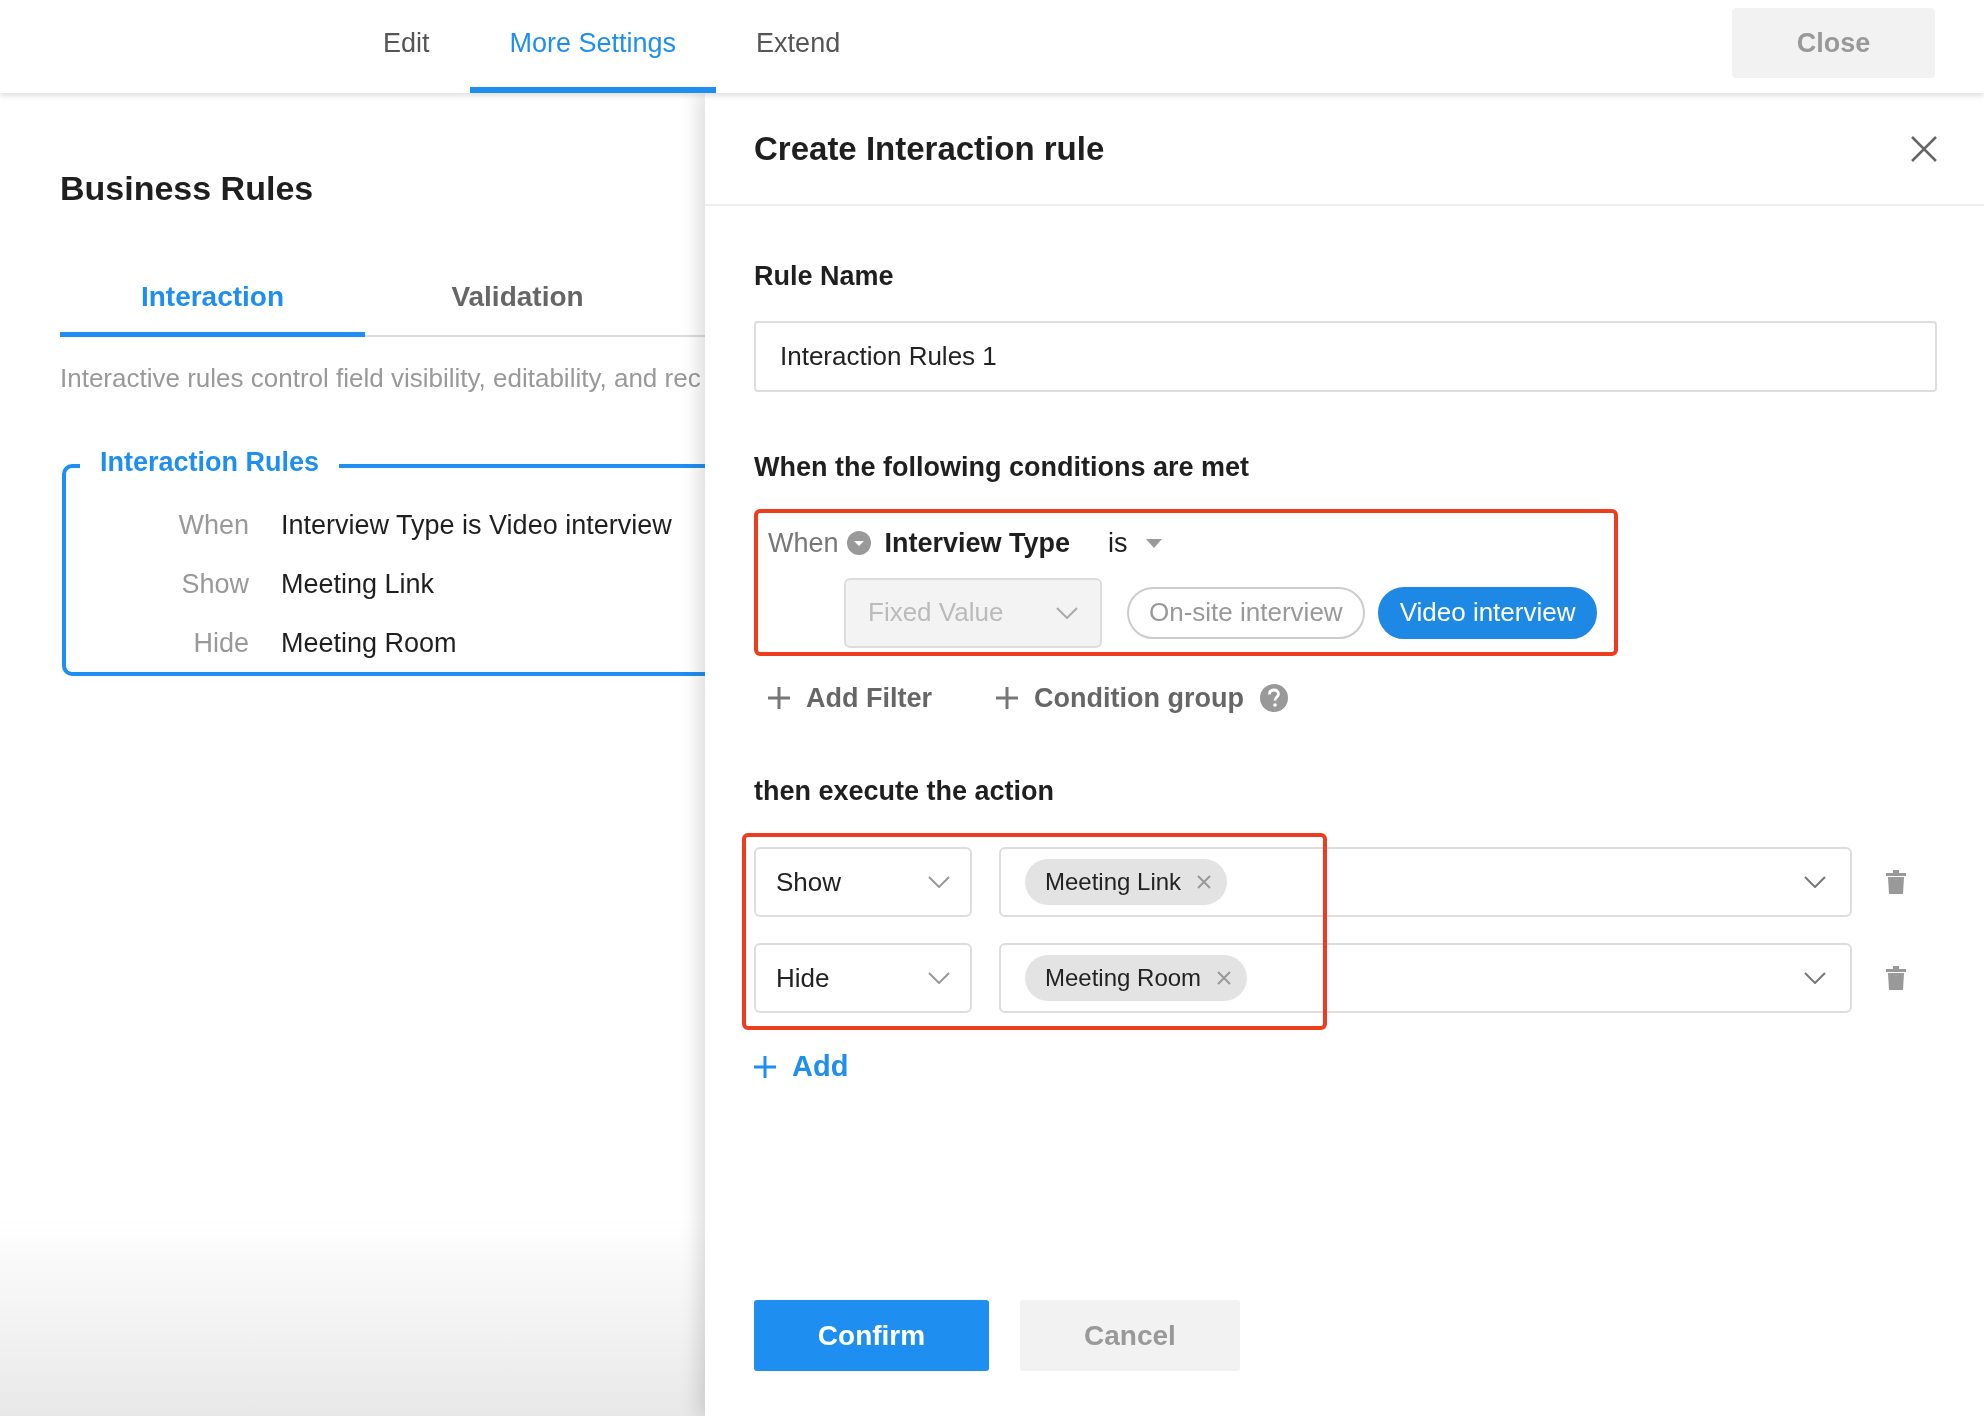 The width and height of the screenshot is (1984, 1416). I want to click on tab: Edit, so click(406, 46).